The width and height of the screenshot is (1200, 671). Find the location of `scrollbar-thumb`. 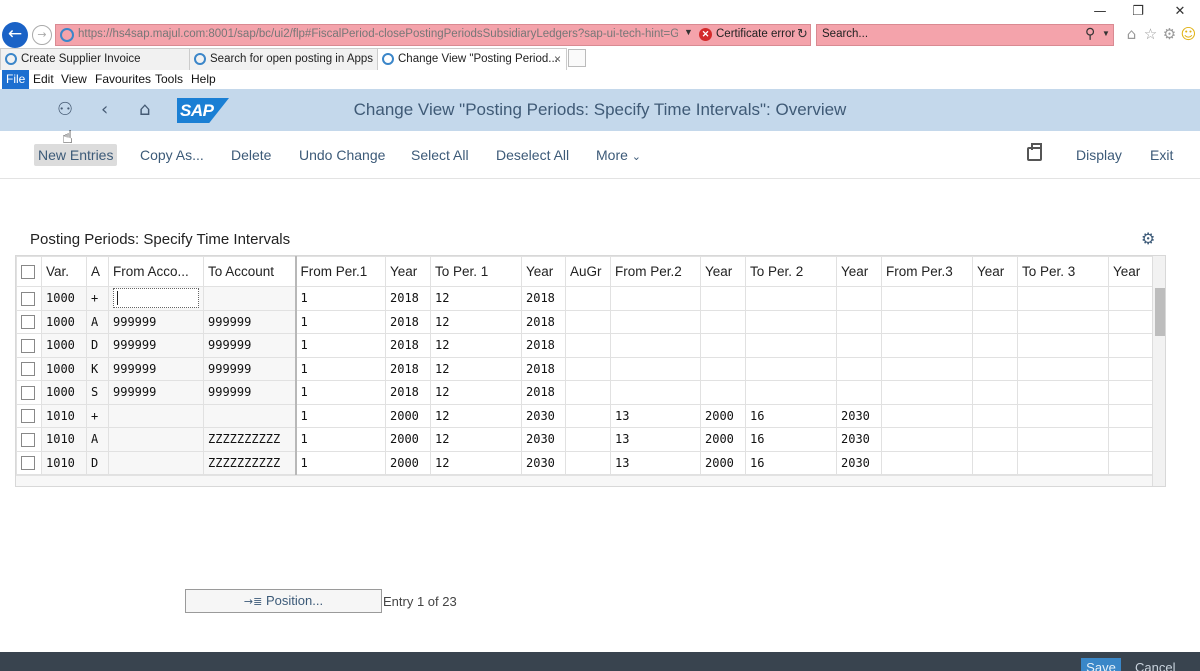

scrollbar-thumb is located at coordinates (1160, 312).